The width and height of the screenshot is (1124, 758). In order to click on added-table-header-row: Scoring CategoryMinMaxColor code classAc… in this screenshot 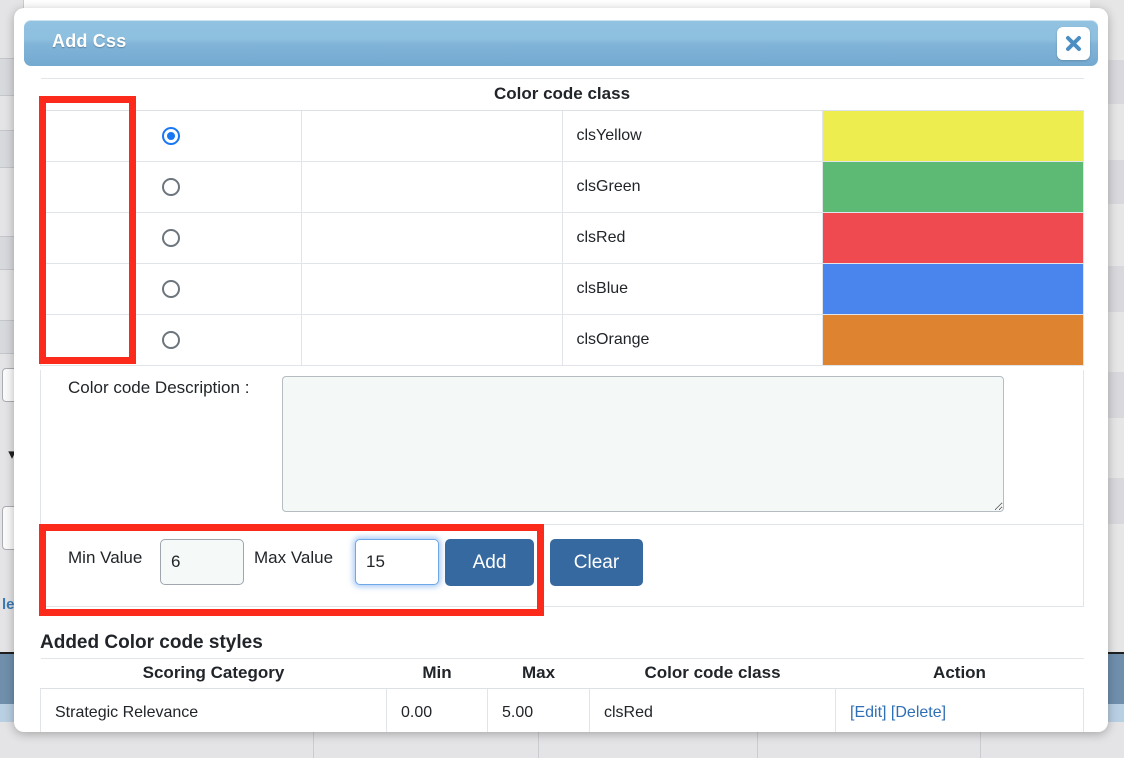, I will do `click(562, 674)`.